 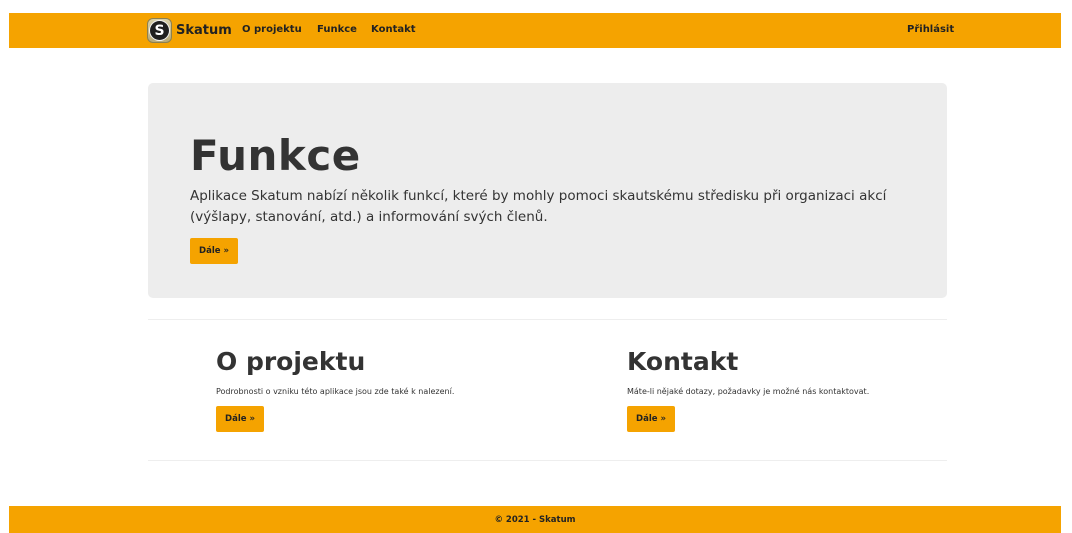 What do you see at coordinates (272, 29) in the screenshot?
I see `nav-link-o-projektu: O projektu` at bounding box center [272, 29].